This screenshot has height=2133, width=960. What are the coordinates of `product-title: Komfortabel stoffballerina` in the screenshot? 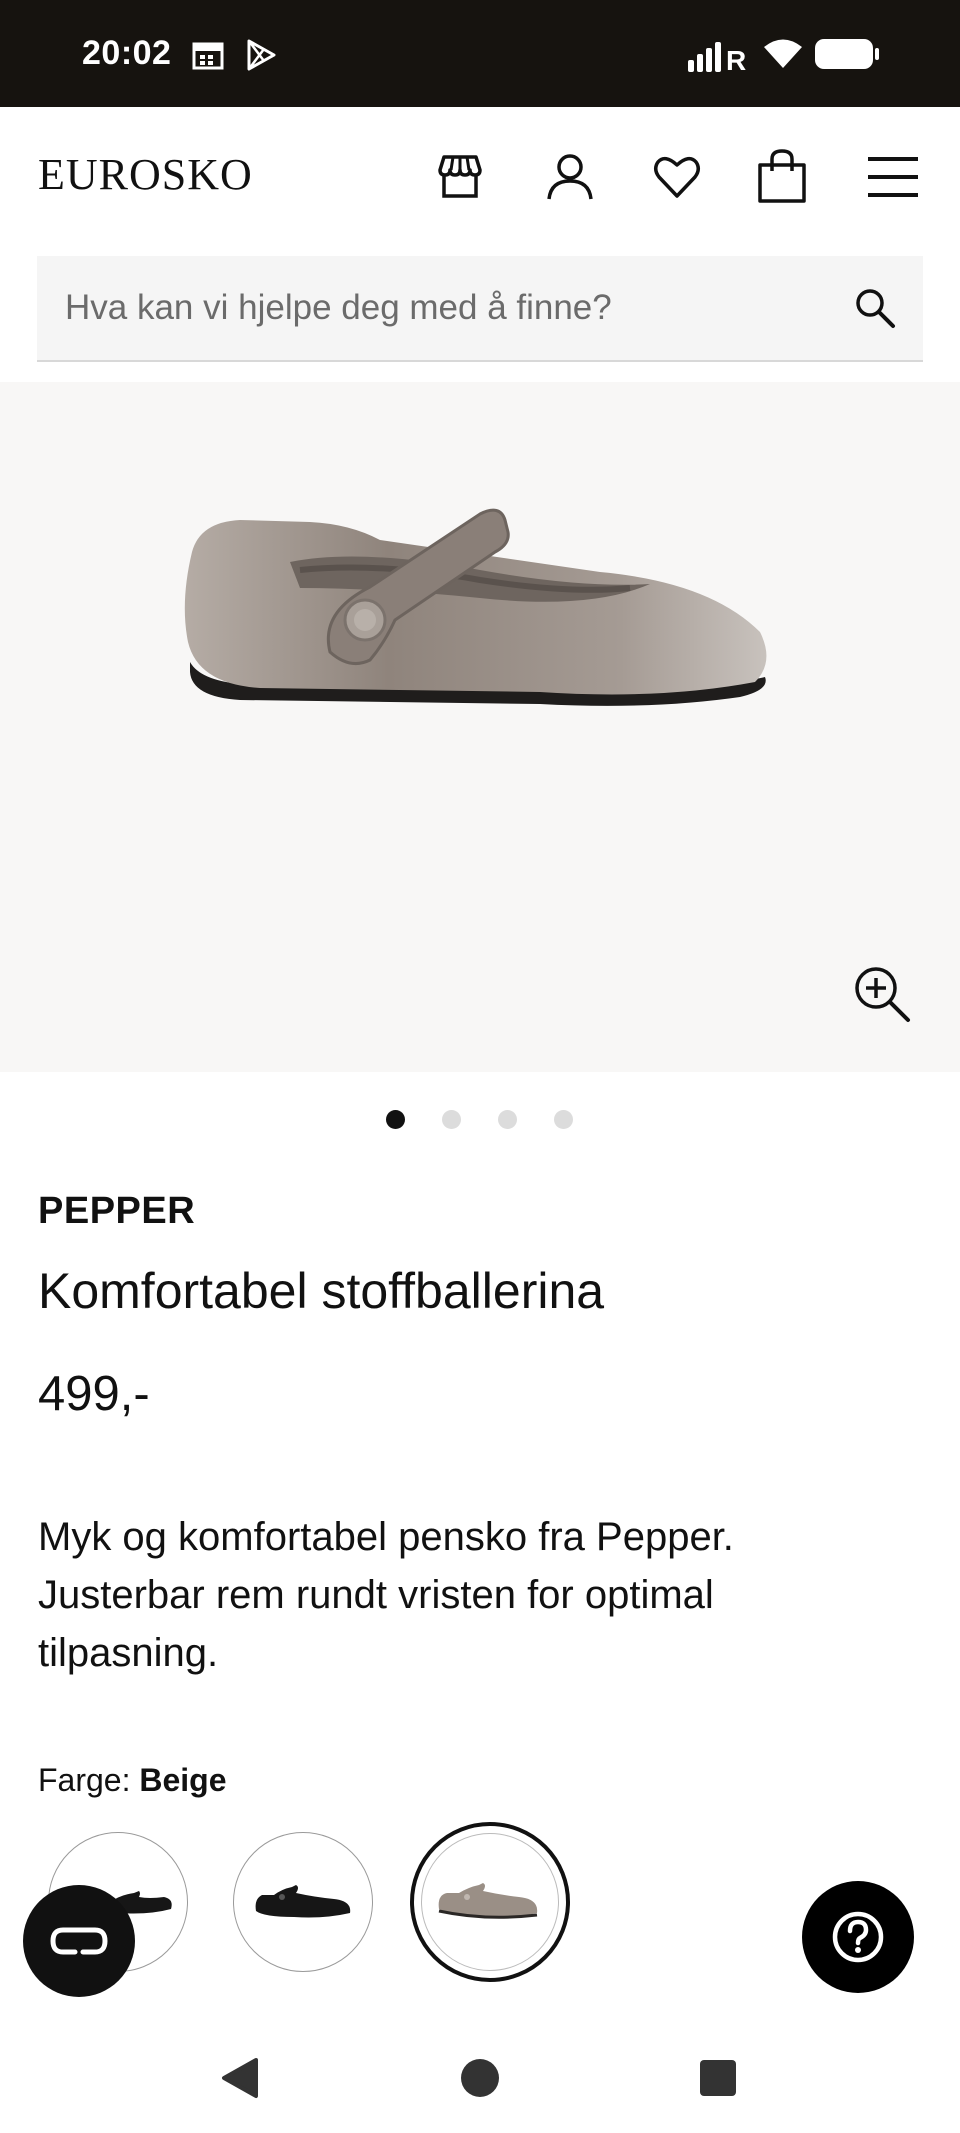 It's located at (321, 1291).